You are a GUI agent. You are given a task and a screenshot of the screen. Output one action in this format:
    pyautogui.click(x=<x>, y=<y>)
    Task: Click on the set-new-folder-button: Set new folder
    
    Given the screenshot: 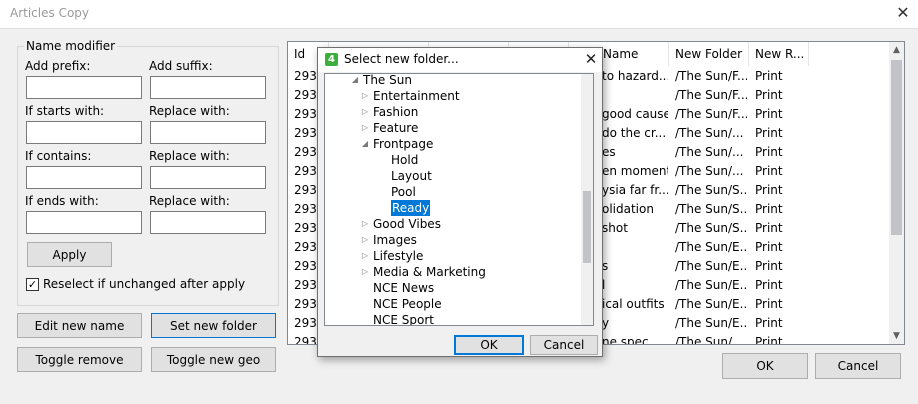 What is the action you would take?
    pyautogui.click(x=213, y=325)
    